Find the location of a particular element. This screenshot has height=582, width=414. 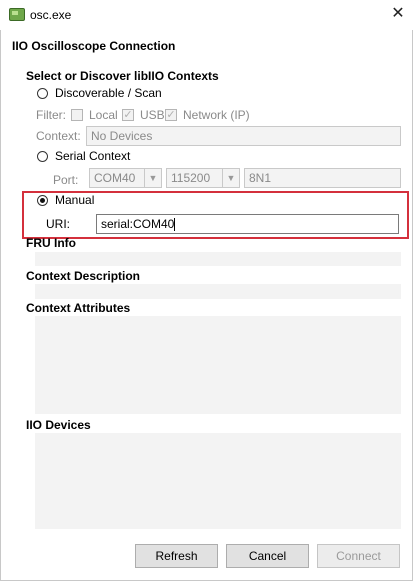

uri-label: URI: is located at coordinates (58, 224).